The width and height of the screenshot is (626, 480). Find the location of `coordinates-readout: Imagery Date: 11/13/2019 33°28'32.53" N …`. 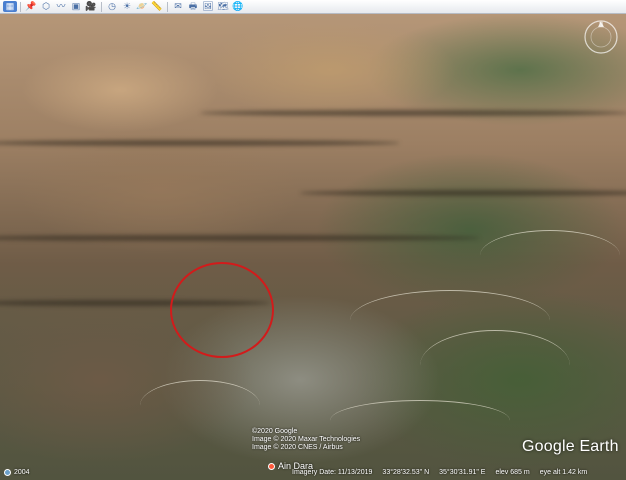

coordinates-readout: Imagery Date: 11/13/2019 33°28'32.53" N … is located at coordinates (439, 472).